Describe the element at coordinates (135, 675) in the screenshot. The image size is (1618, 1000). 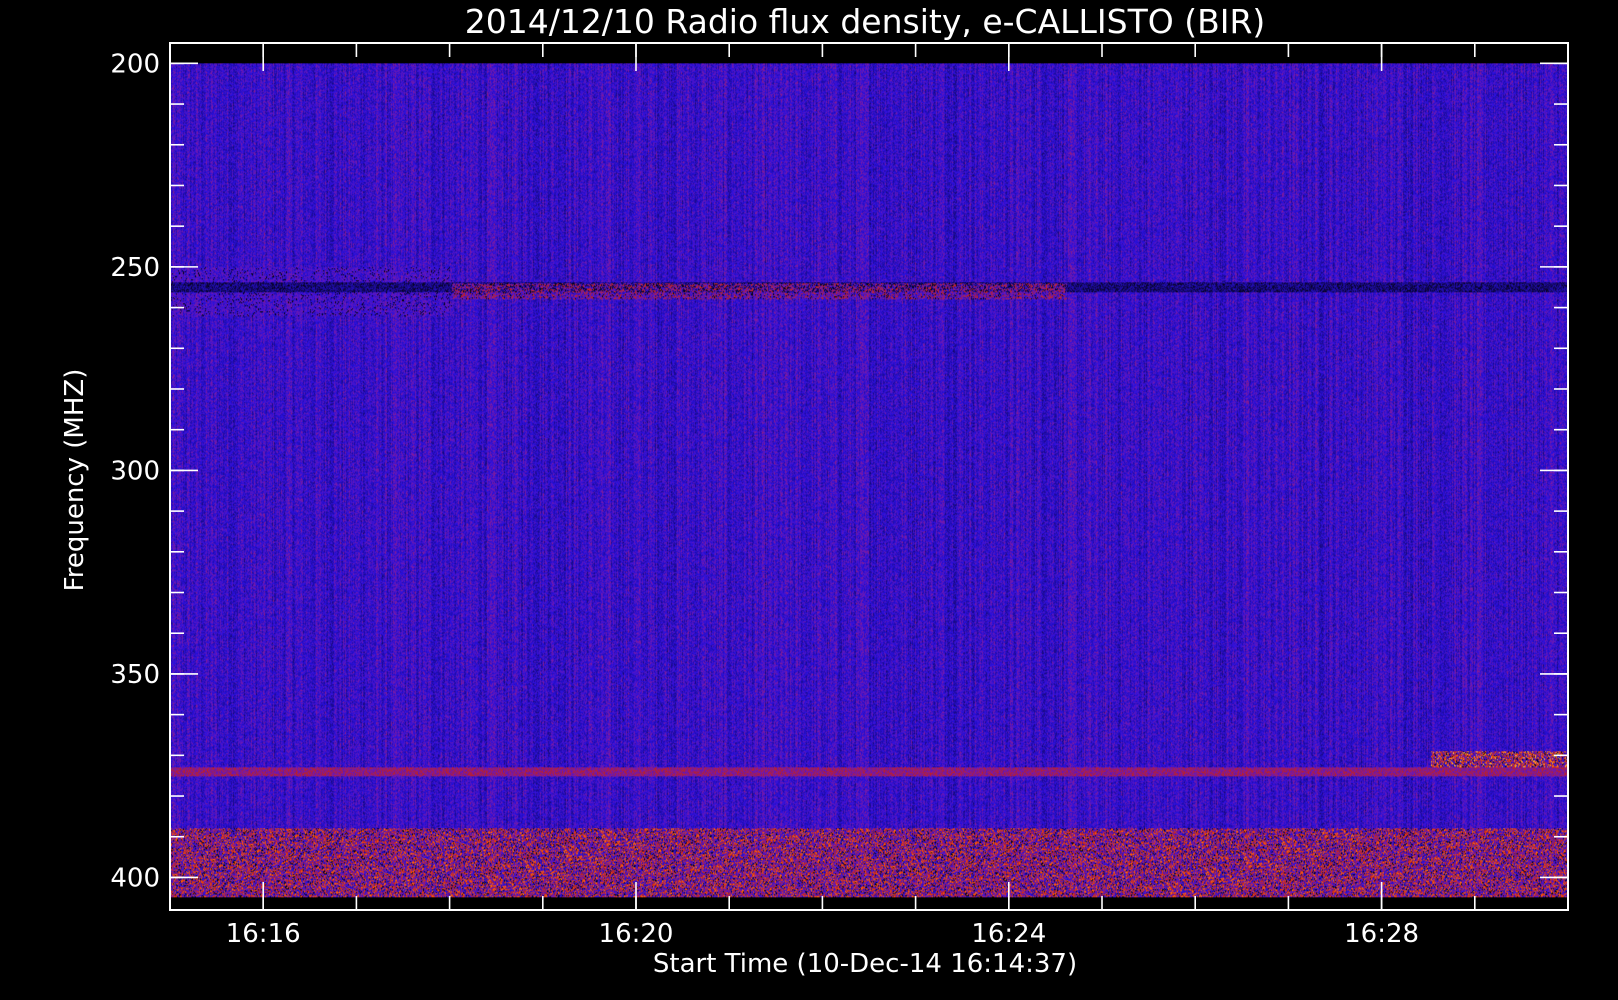
I see `y-tick-label: 350` at that location.